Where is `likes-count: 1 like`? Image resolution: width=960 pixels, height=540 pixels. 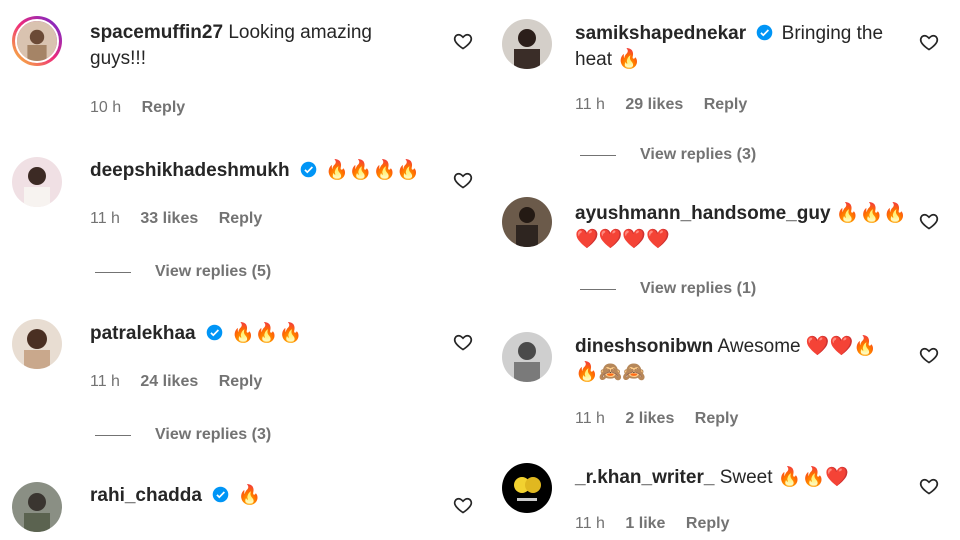
likes-count: 1 like is located at coordinates (645, 523).